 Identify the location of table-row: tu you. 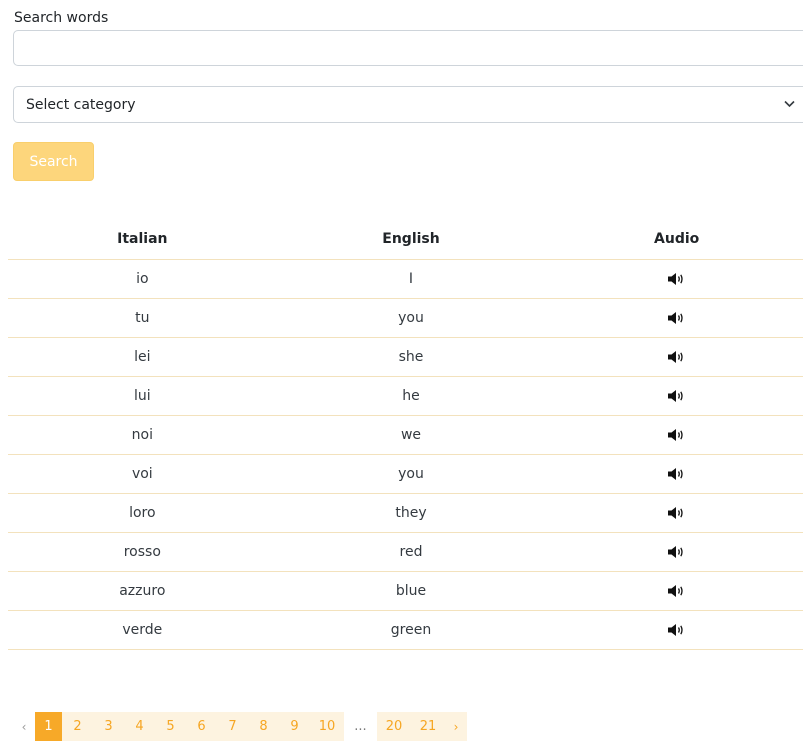
(405, 318).